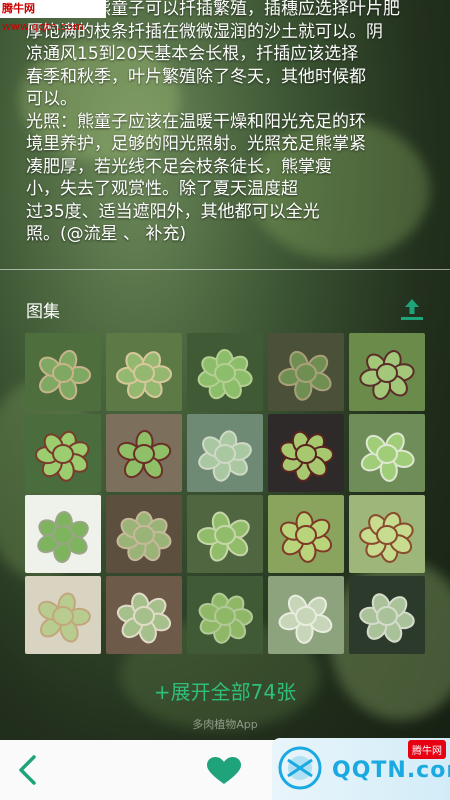 Image resolution: width=450 pixels, height=800 pixels. Describe the element at coordinates (225, 269) in the screenshot. I see `divider` at that location.